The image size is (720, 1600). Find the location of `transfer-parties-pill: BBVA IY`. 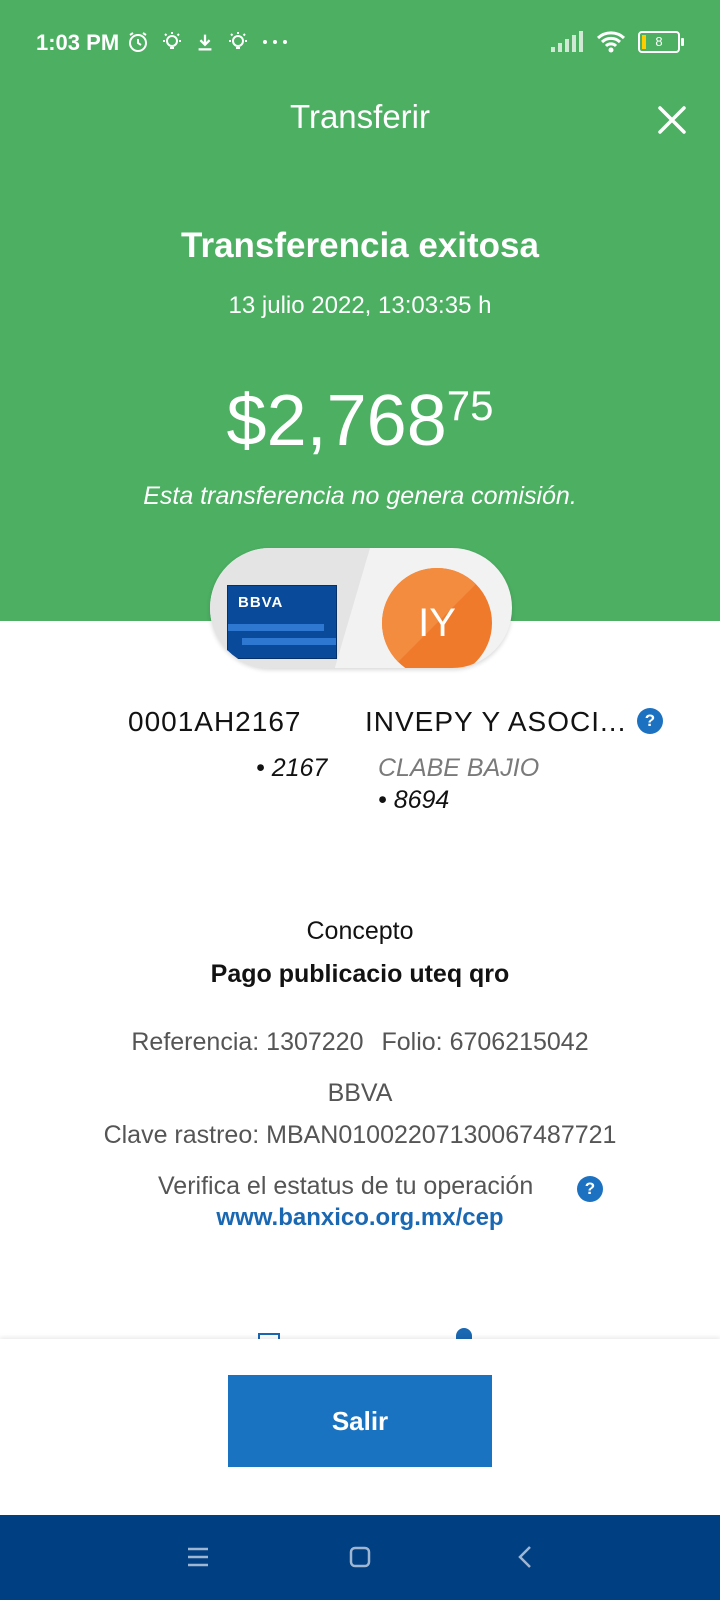

transfer-parties-pill: BBVA IY is located at coordinates (361, 608).